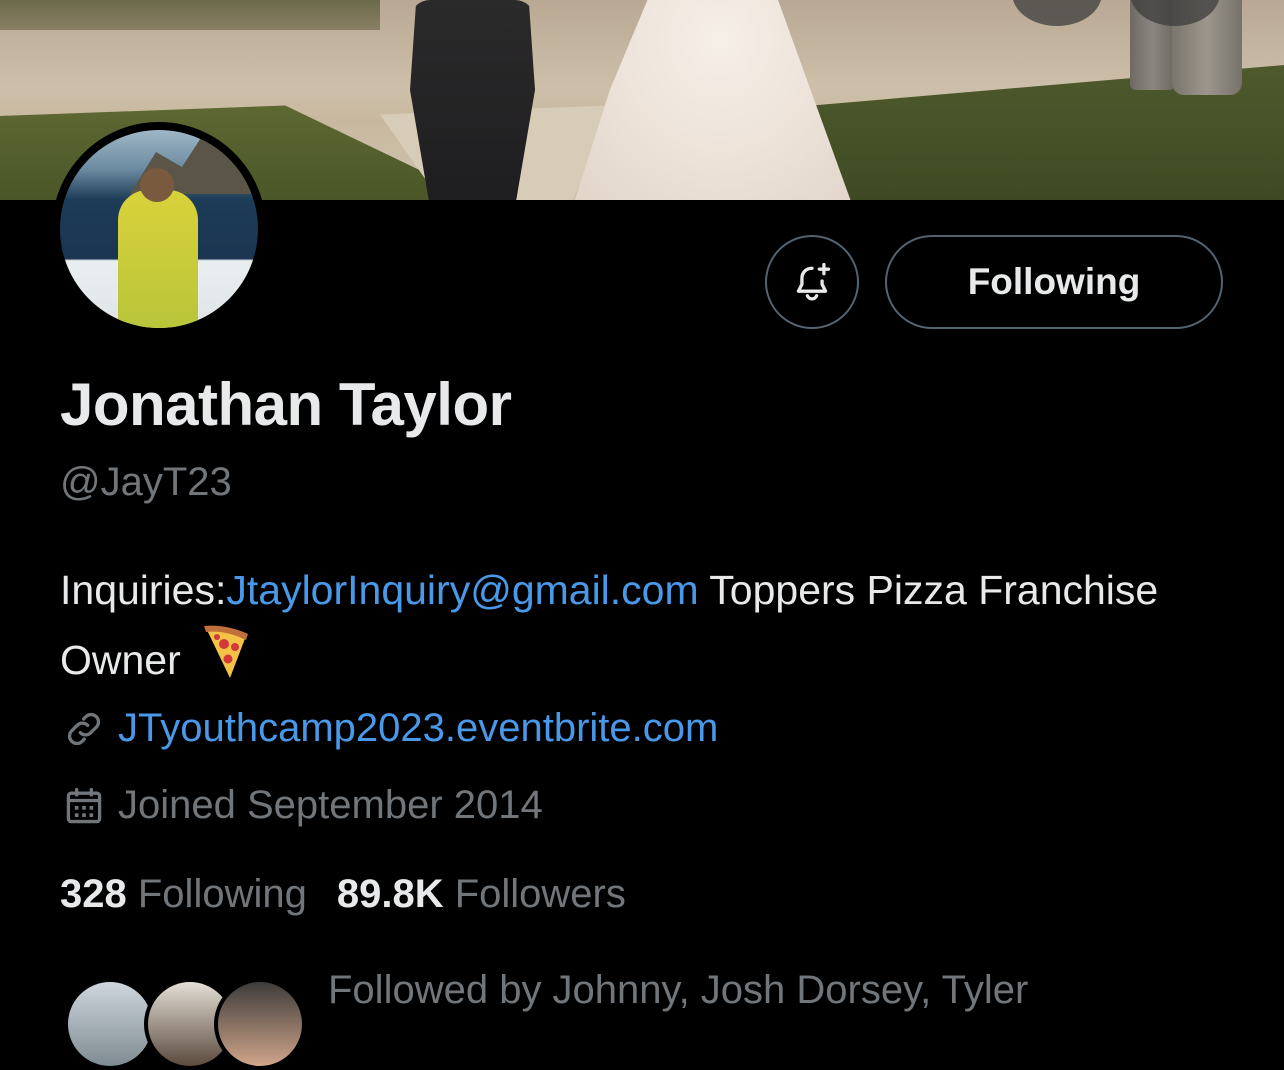 The height and width of the screenshot is (1070, 1284). I want to click on bell-plus-icon, so click(813, 281).